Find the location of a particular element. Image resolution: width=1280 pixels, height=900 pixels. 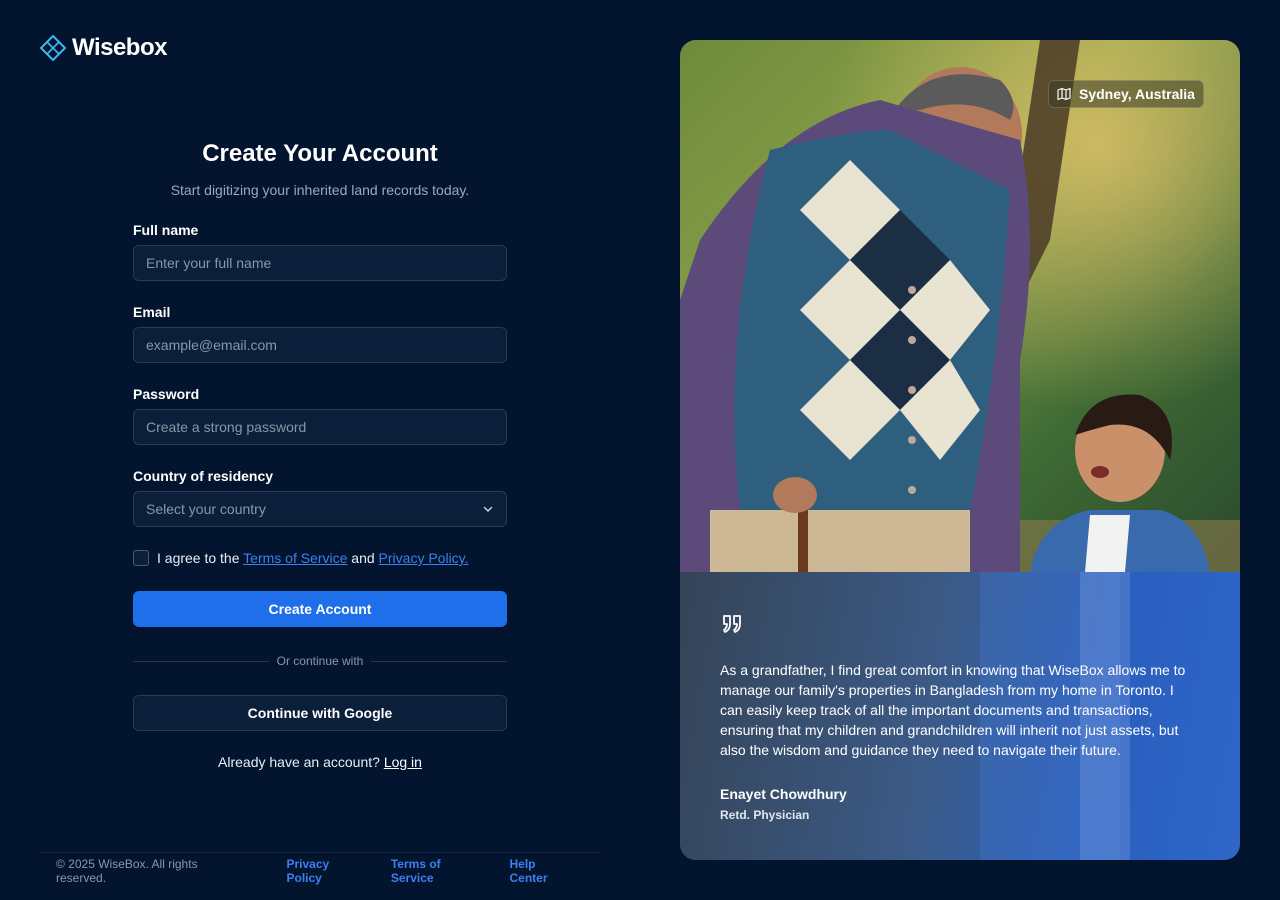

terms-link: Terms of Service is located at coordinates (295, 558).